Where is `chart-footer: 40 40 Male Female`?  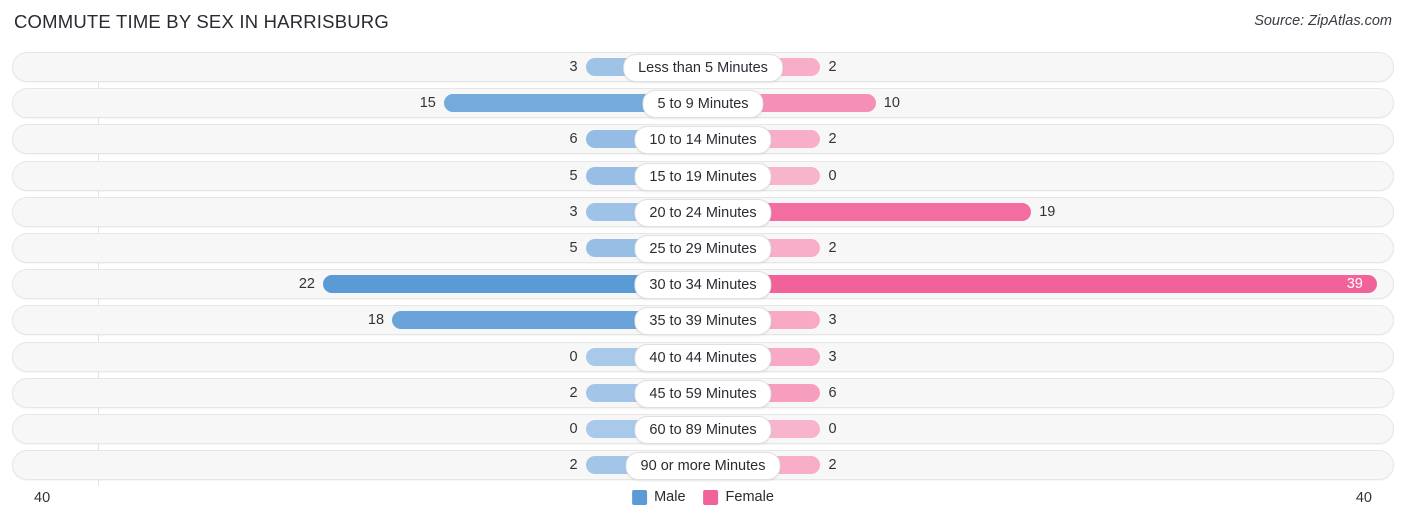
chart-footer: 40 40 Male Female is located at coordinates (703, 501).